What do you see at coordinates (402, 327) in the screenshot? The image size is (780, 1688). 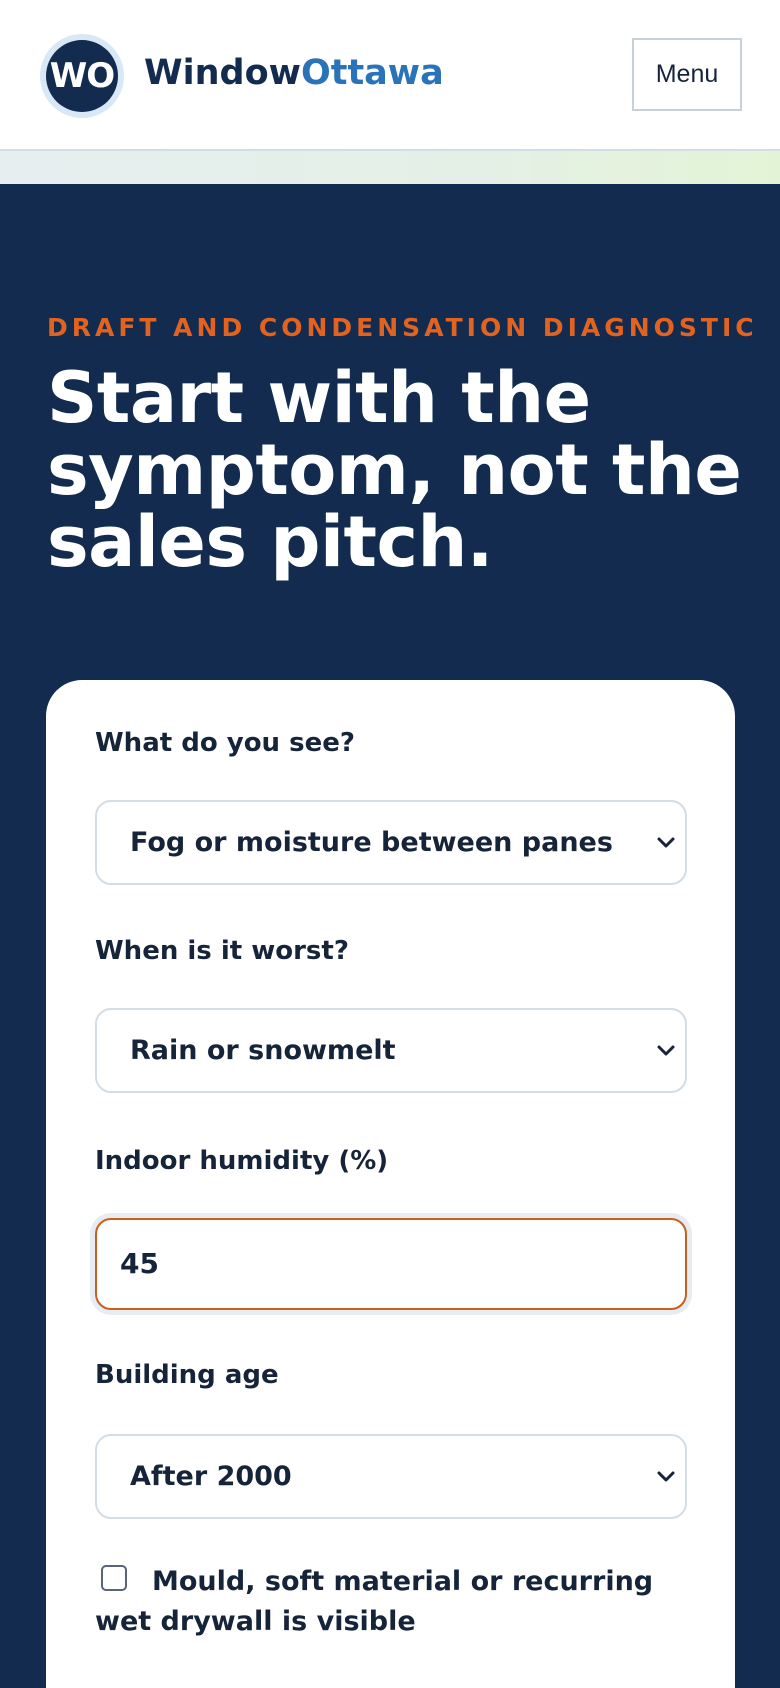 I see `hero-eyebrow: DRAFT AND CONDENSATION DIAGNOSTIC` at bounding box center [402, 327].